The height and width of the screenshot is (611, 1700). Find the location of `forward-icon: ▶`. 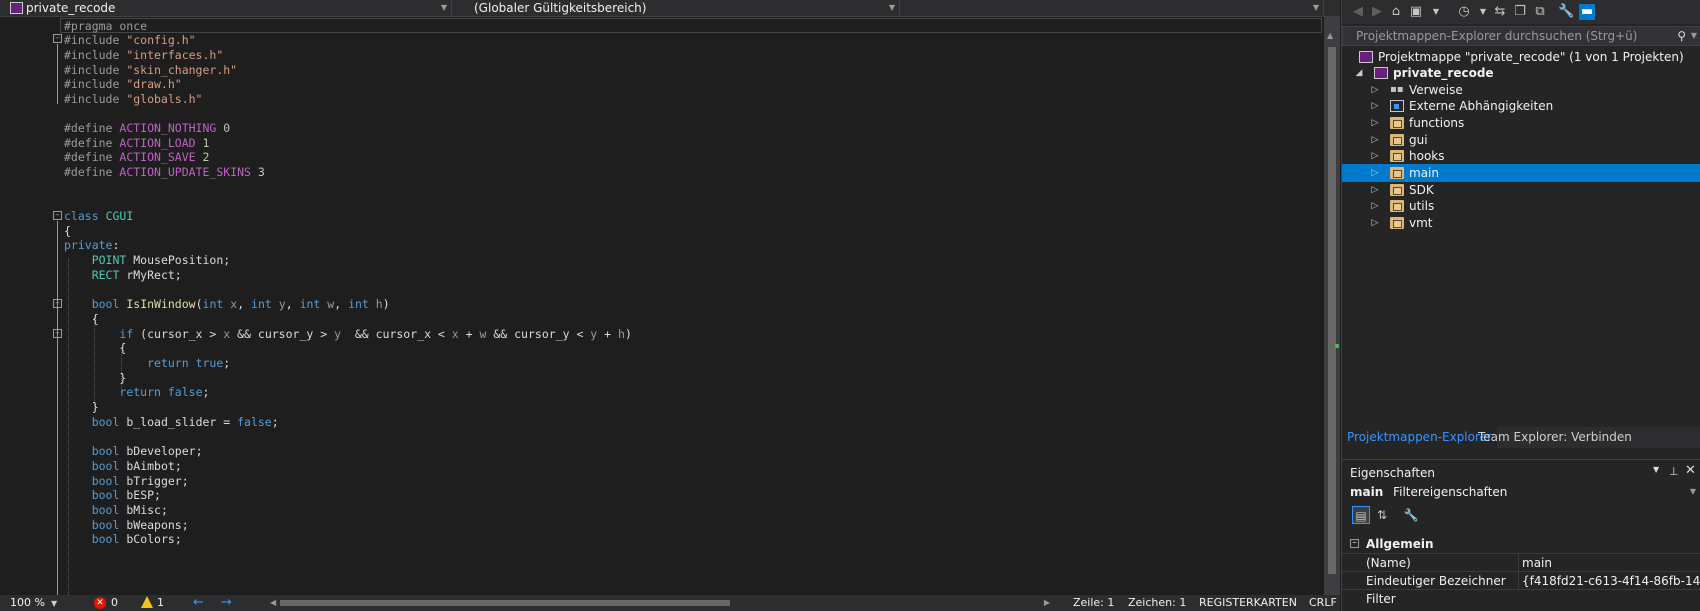

forward-icon: ▶ is located at coordinates (1377, 12).